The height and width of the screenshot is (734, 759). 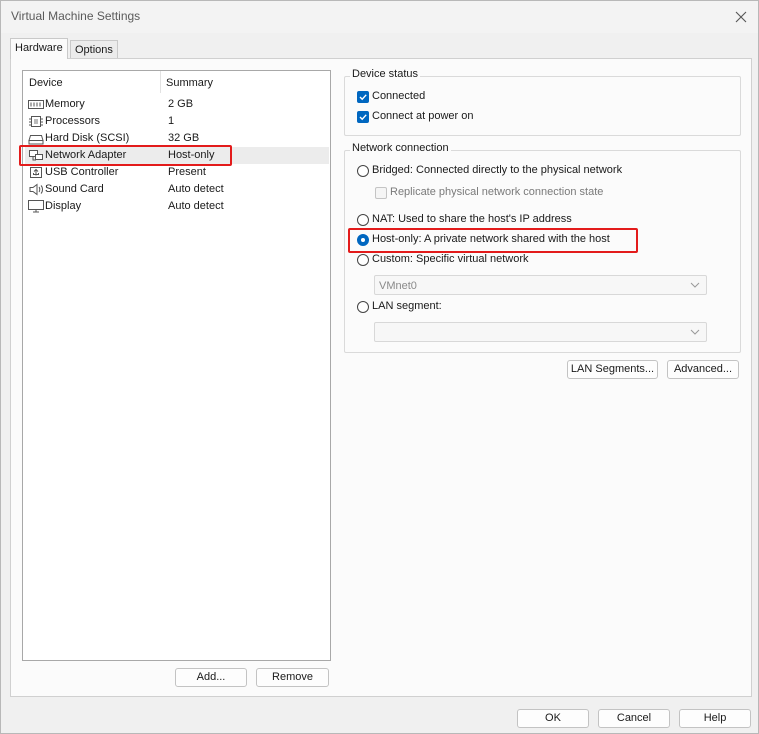 I want to click on host-only-radio, so click(x=363, y=240).